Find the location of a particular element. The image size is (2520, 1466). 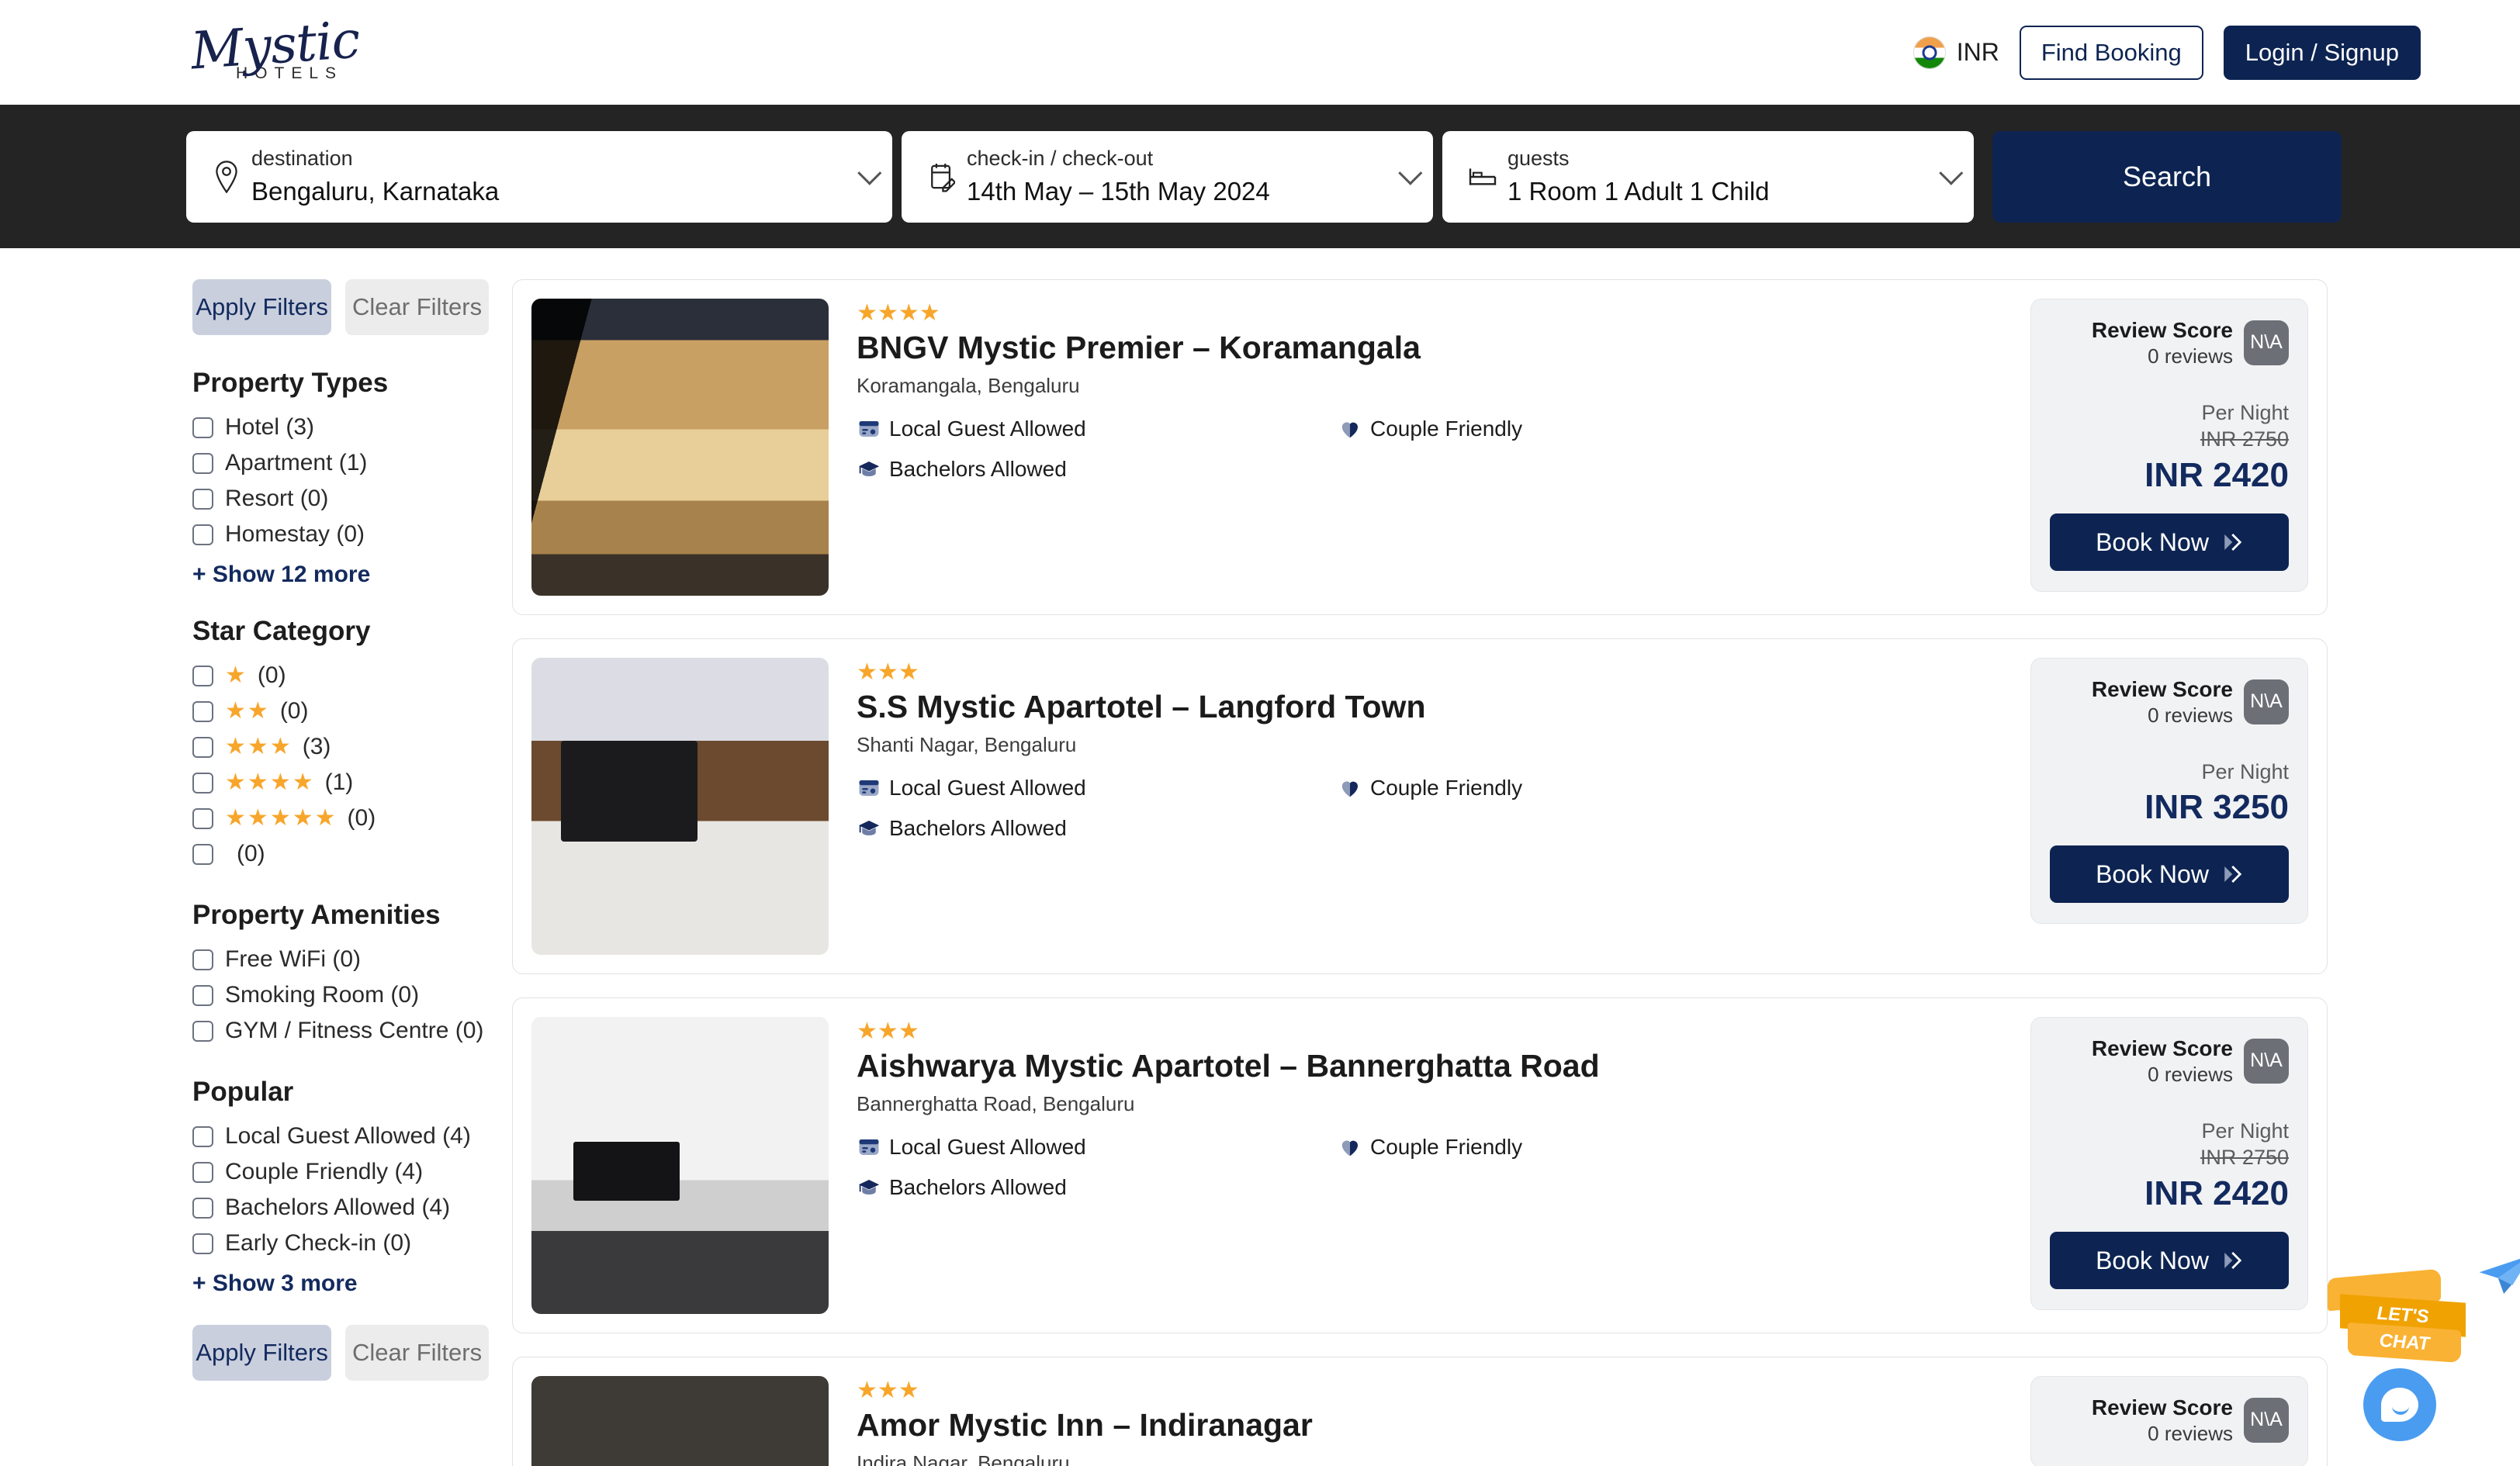

filter-group-title: Star Category is located at coordinates (281, 631).